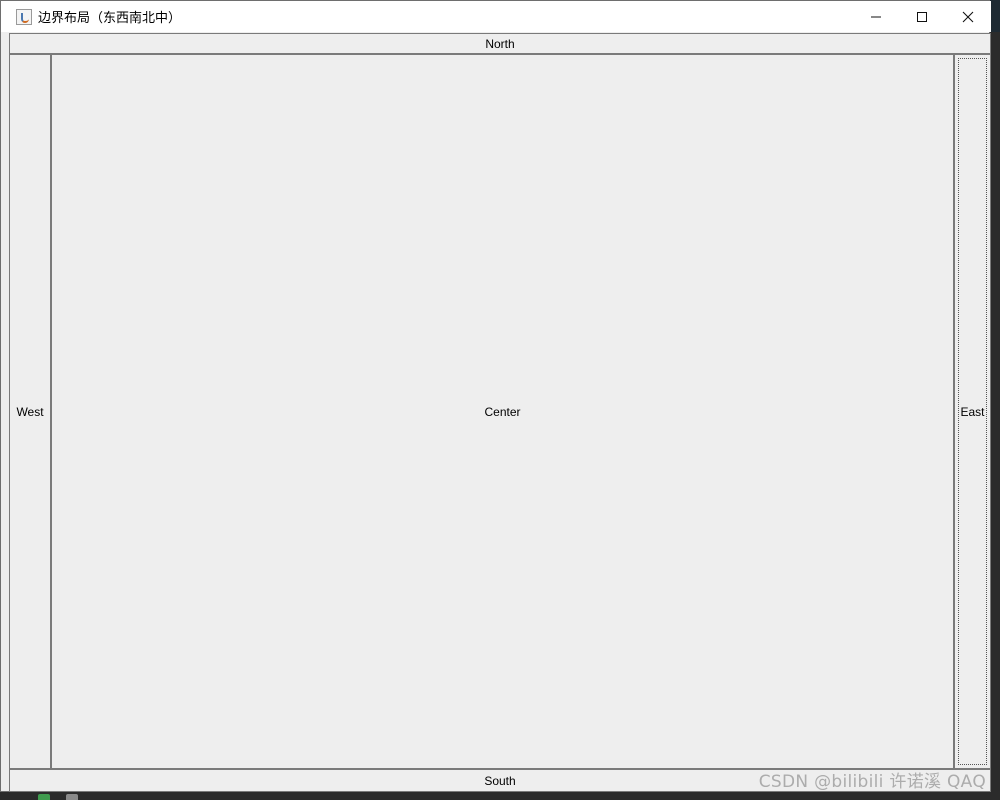  I want to click on east-button: East, so click(972, 411).